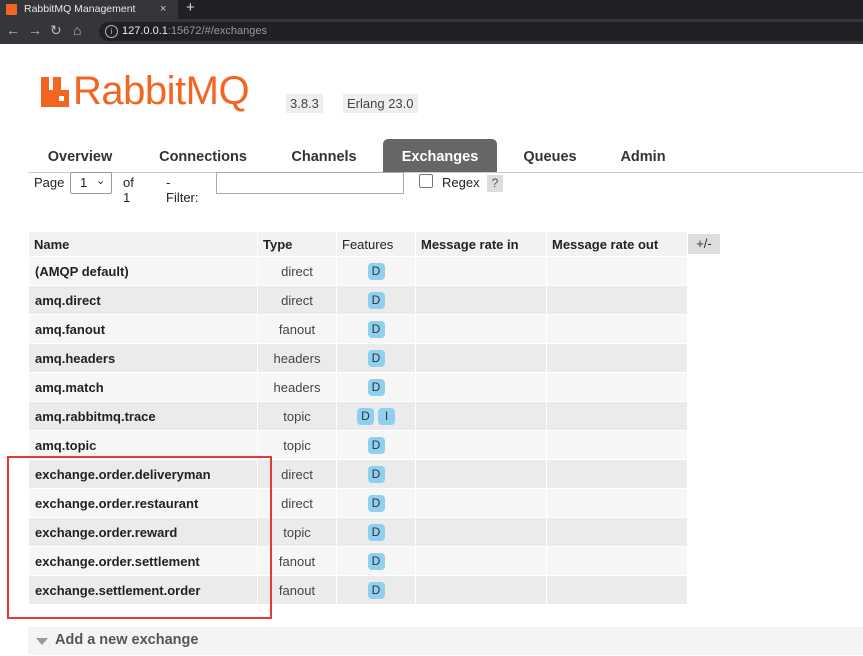  What do you see at coordinates (704, 244) in the screenshot?
I see `columns-toggle-button: +/-` at bounding box center [704, 244].